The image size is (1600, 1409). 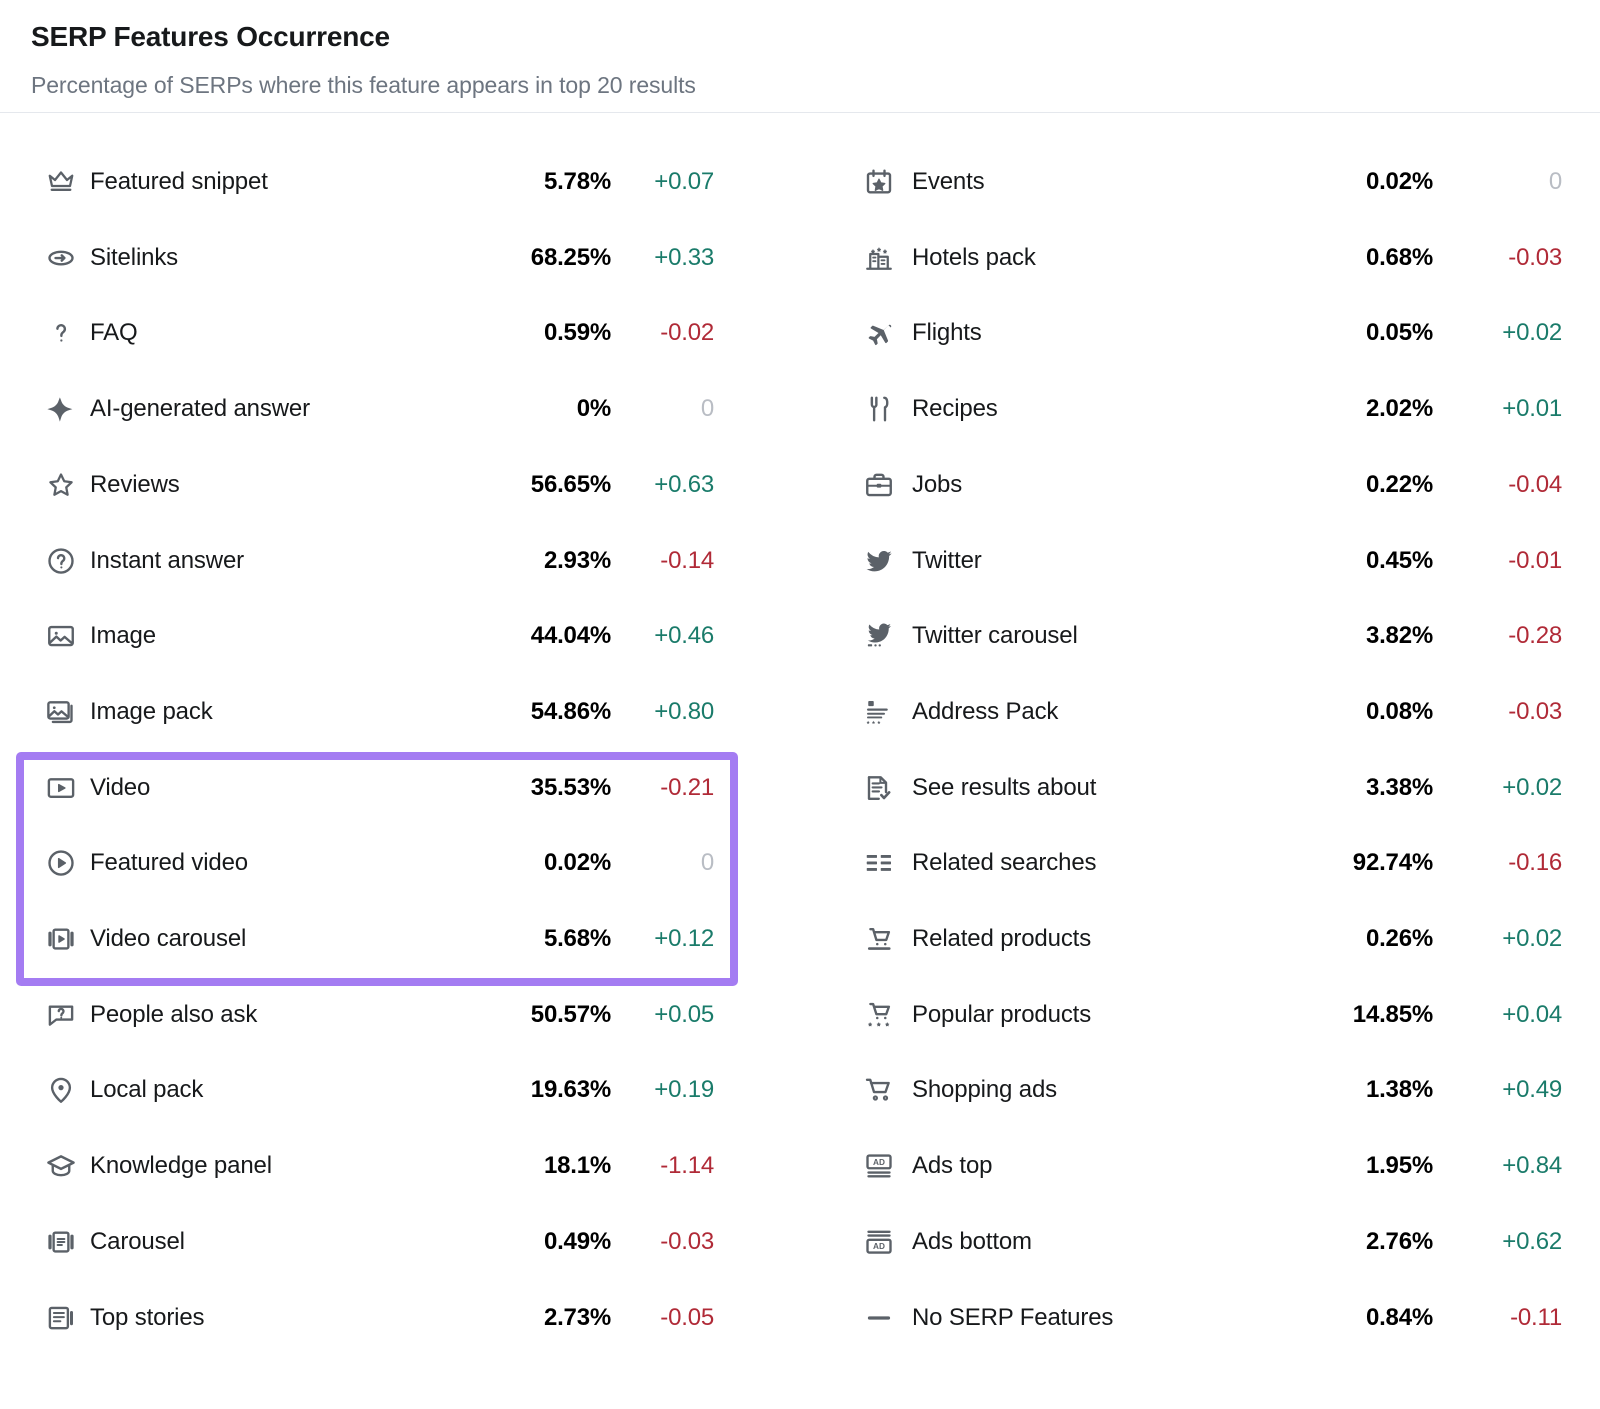 I want to click on feature-percentage: 0%, so click(x=593, y=409).